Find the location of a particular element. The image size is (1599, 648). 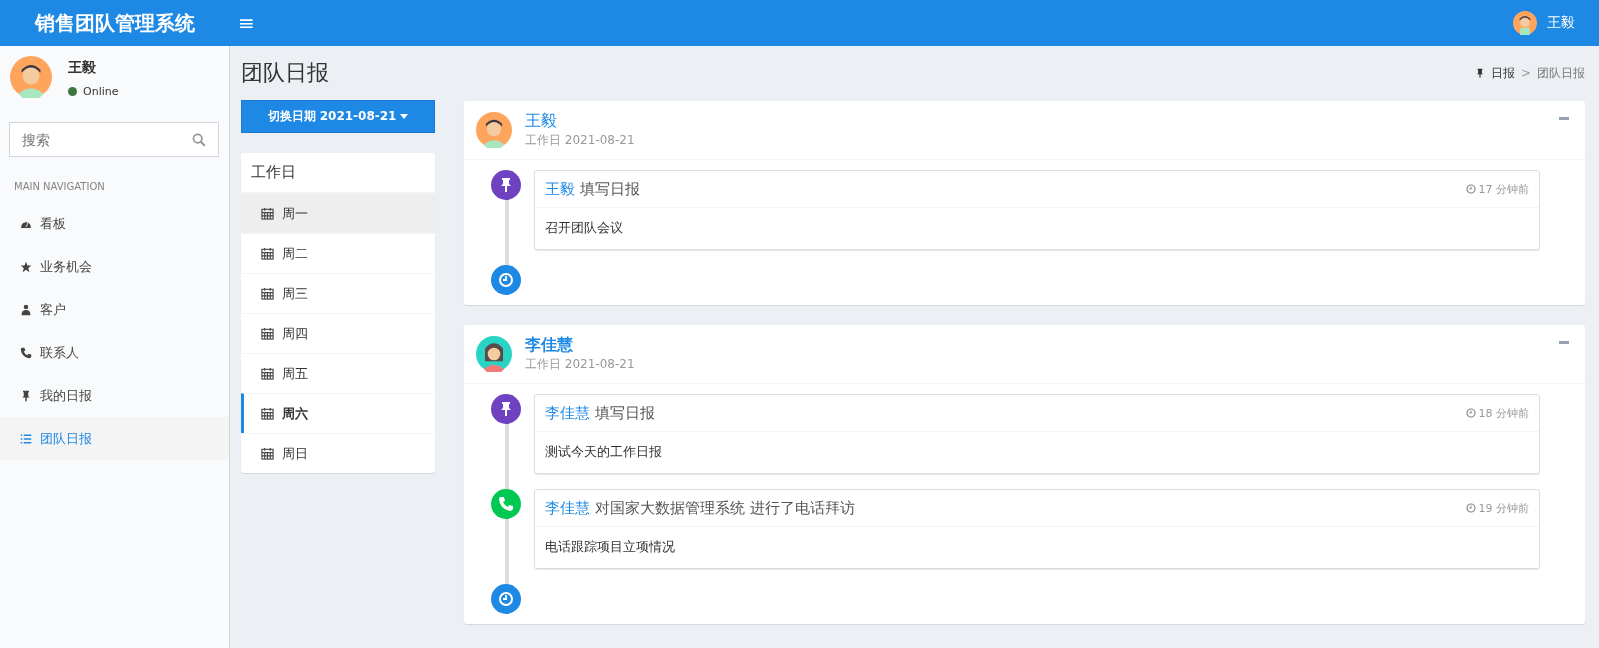

entry-body: 电话跟踪项目立项情况 is located at coordinates (610, 547).